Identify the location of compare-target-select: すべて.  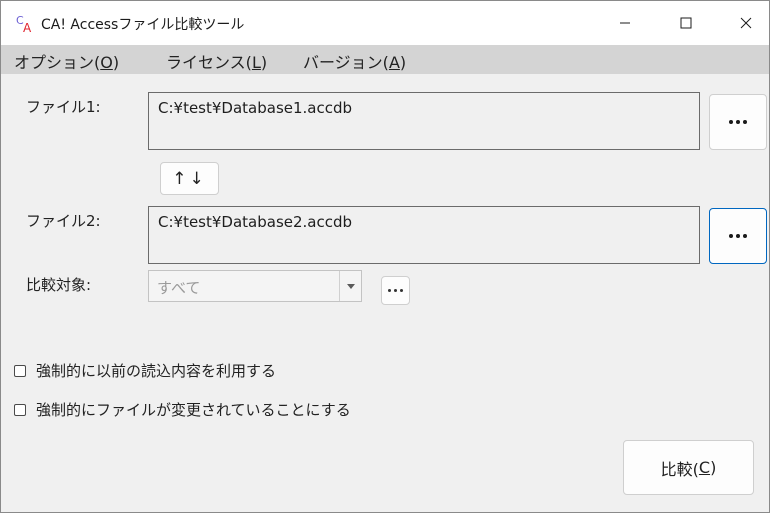
(255, 286).